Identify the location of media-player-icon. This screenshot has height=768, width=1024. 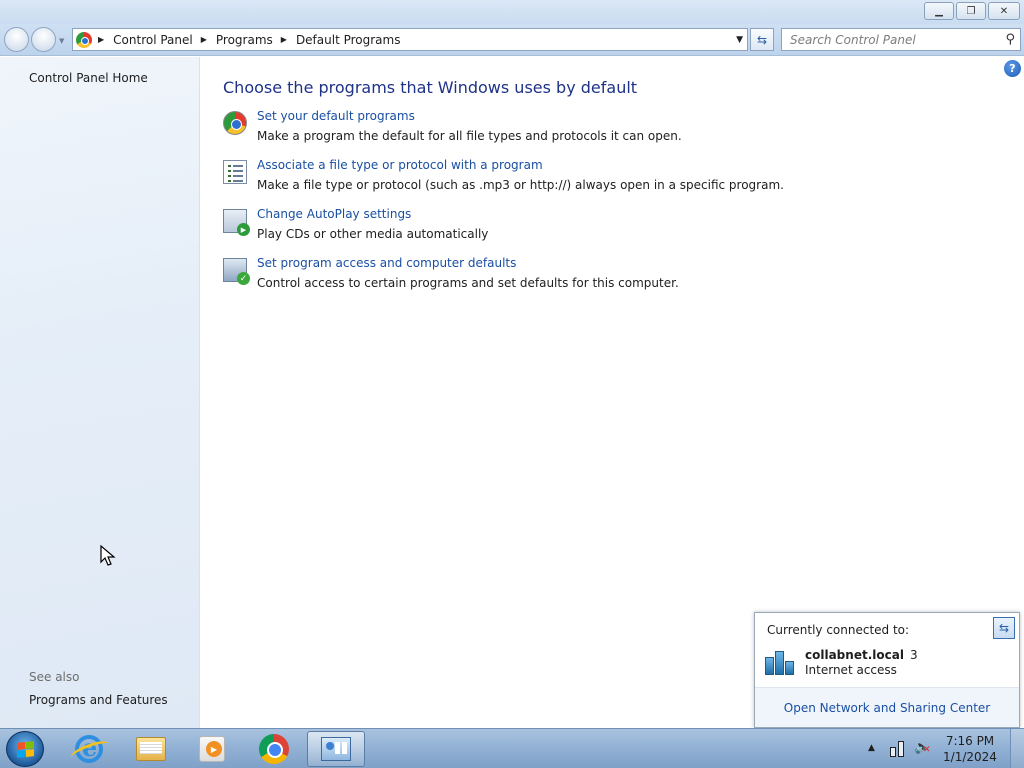
(212, 749).